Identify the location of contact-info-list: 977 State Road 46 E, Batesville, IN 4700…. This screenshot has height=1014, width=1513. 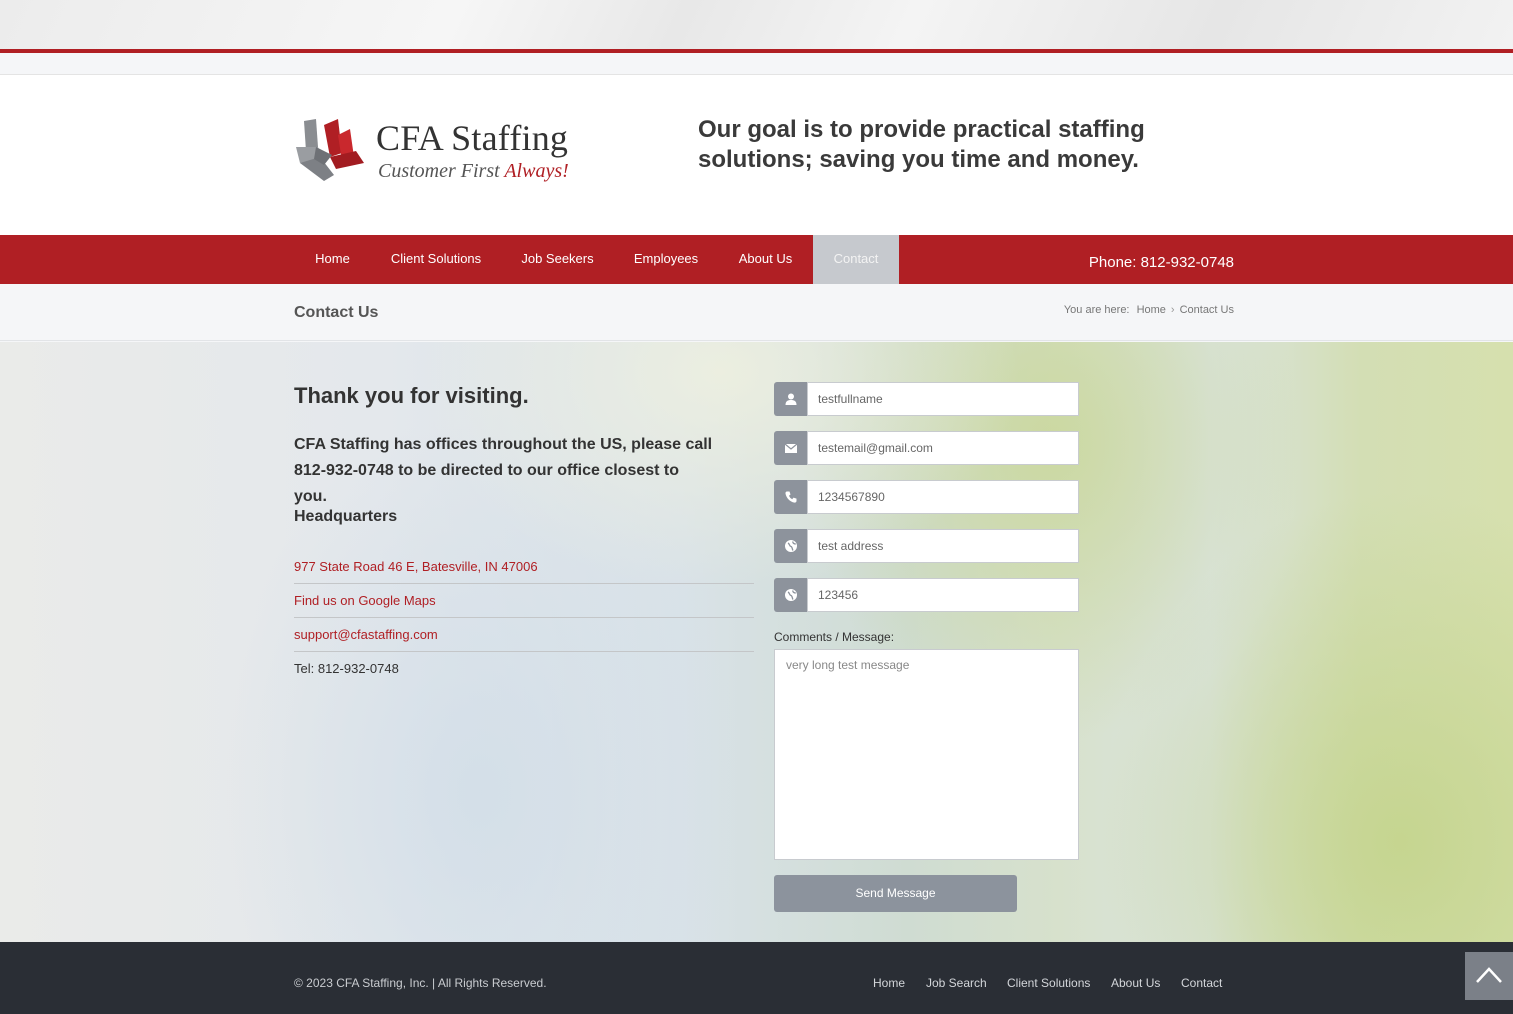
(524, 618).